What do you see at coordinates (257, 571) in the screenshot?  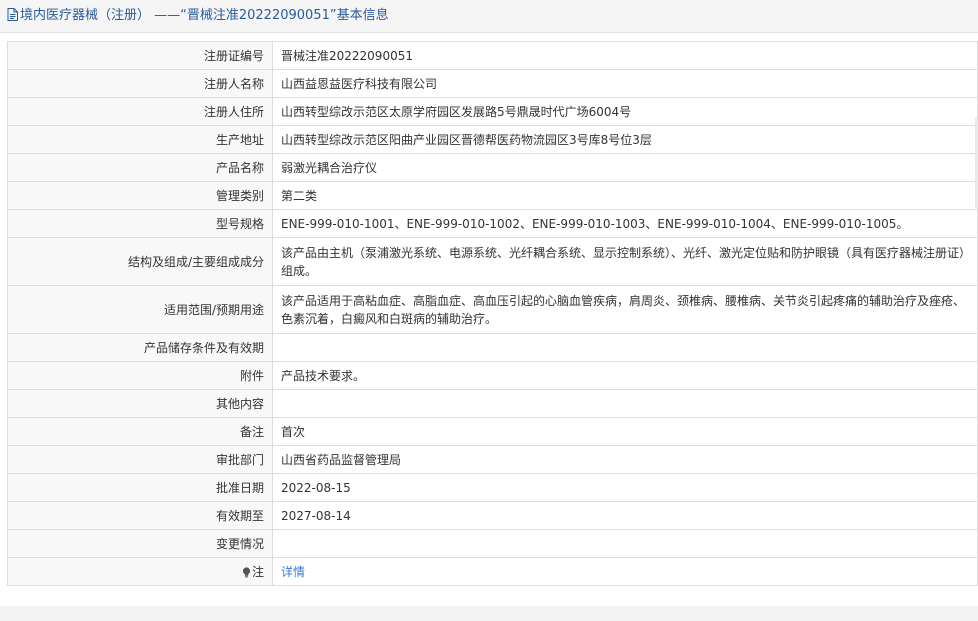 I see `note-label: 注` at bounding box center [257, 571].